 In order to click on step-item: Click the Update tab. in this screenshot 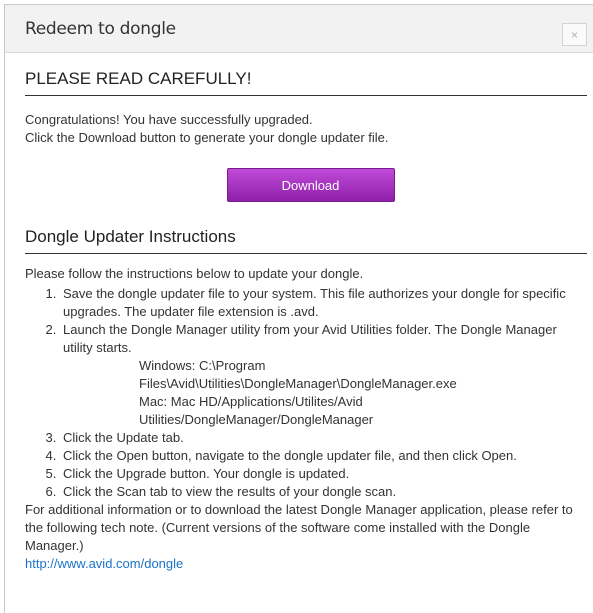, I will do `click(323, 438)`.